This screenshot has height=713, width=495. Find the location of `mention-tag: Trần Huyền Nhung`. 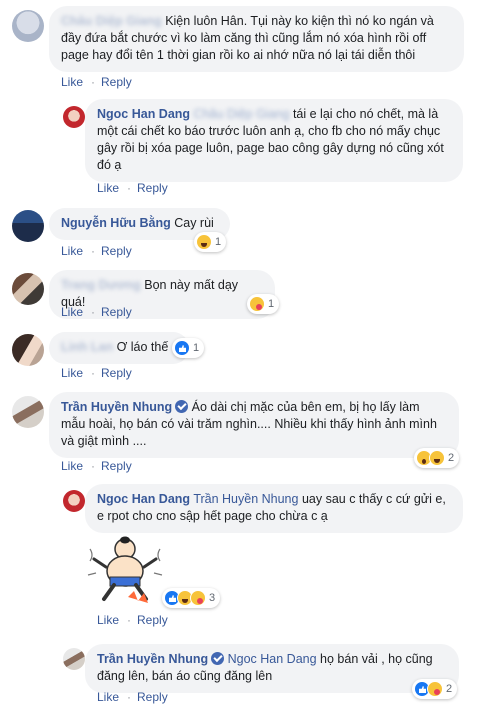

mention-tag: Trần Huyền Nhung is located at coordinates (245, 499).